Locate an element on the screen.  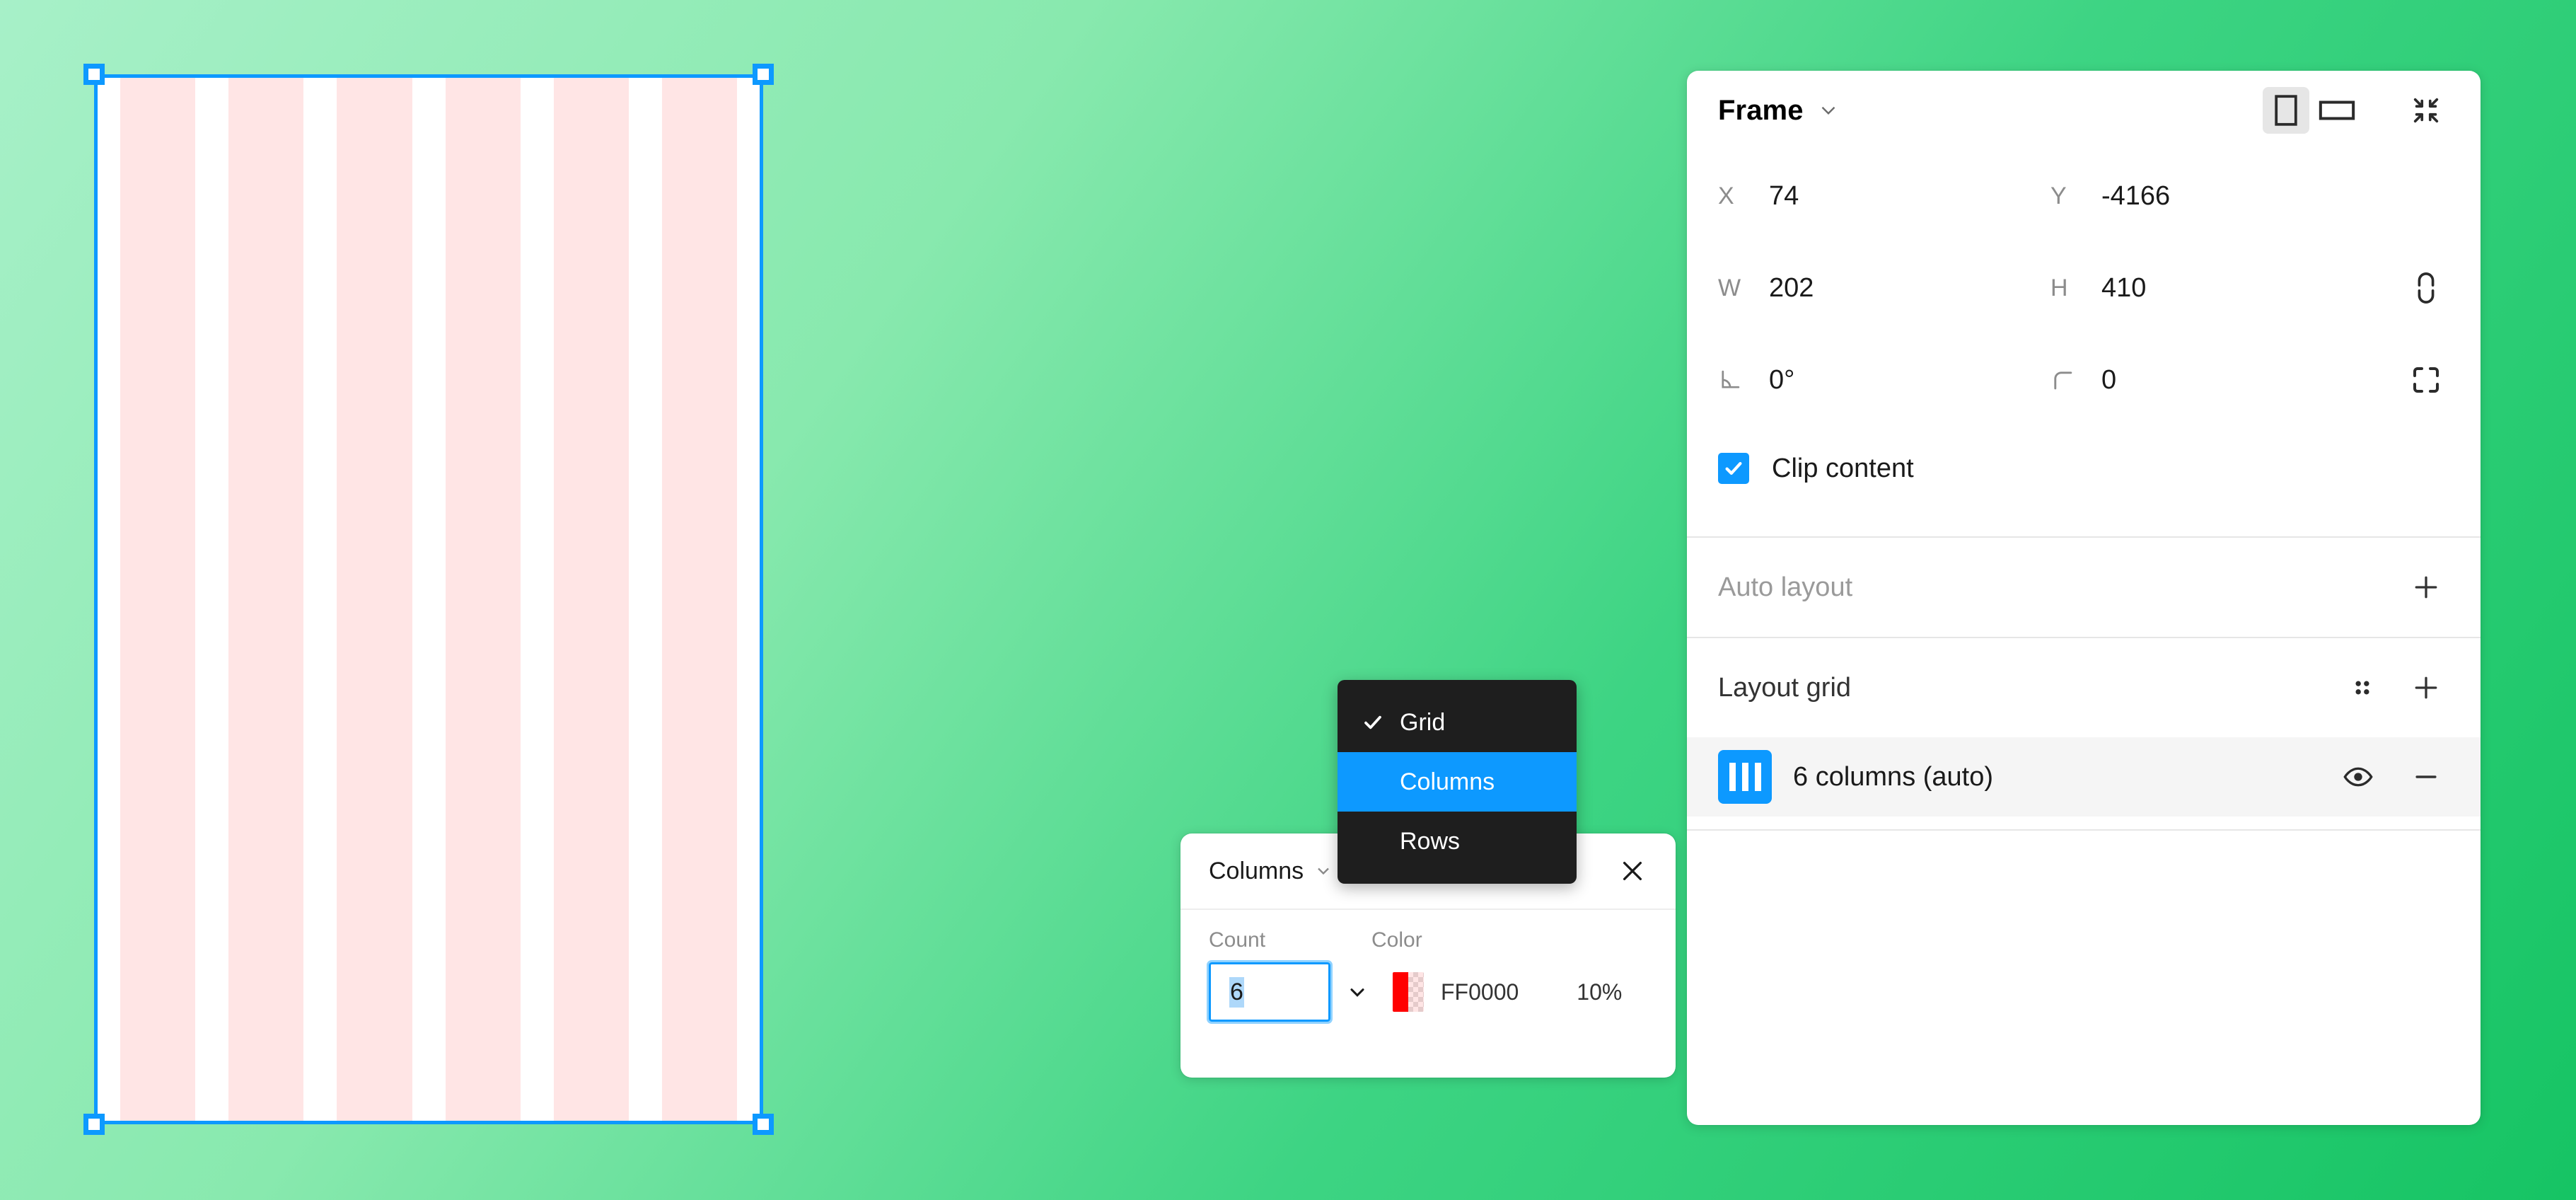
proportion-lock-icon is located at coordinates (2426, 288).